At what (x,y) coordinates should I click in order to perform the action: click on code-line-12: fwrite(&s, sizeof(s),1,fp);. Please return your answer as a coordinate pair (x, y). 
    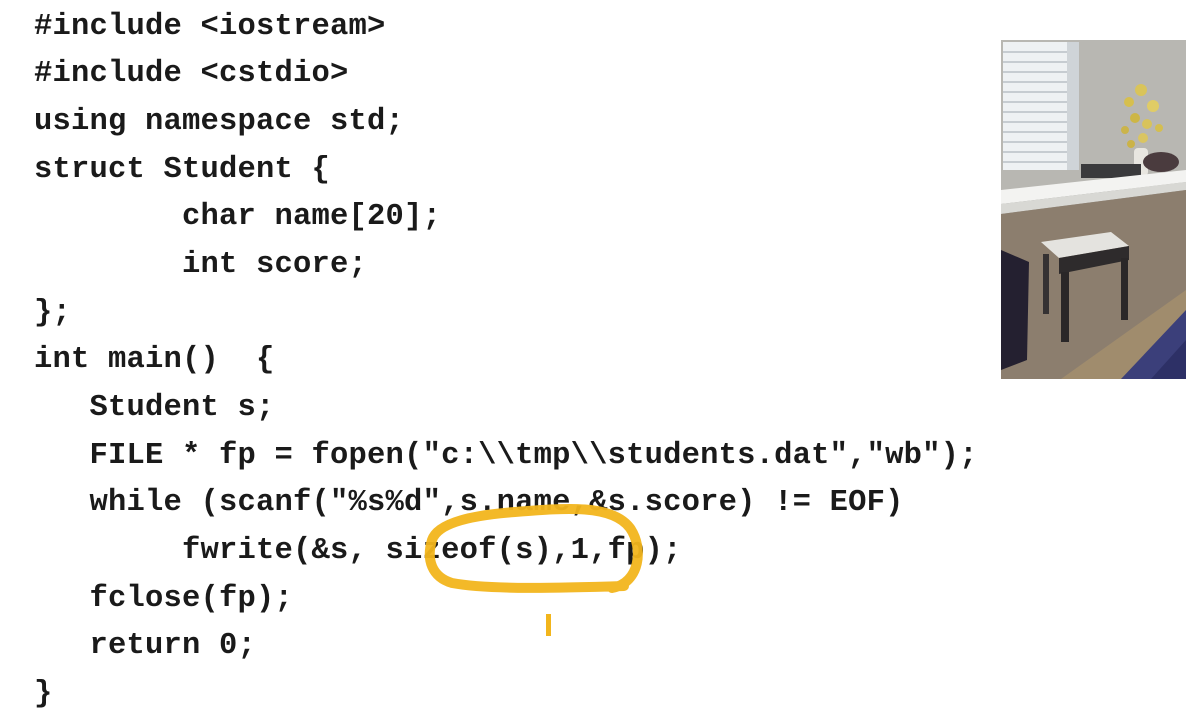
    Looking at the image, I should click on (358, 551).